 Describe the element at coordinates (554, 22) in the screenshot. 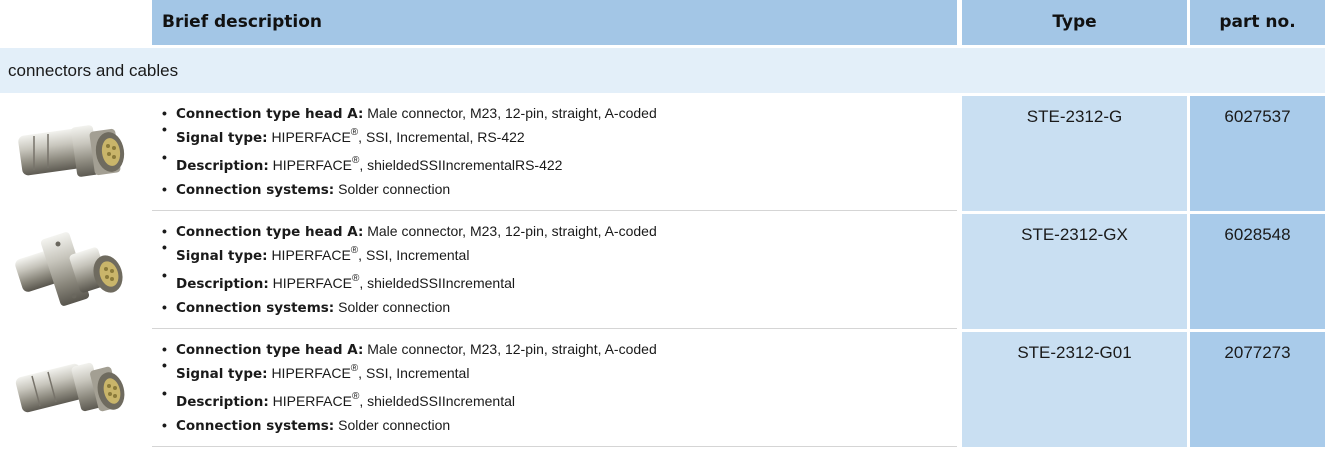

I see `header-brief-description: Brief description` at that location.